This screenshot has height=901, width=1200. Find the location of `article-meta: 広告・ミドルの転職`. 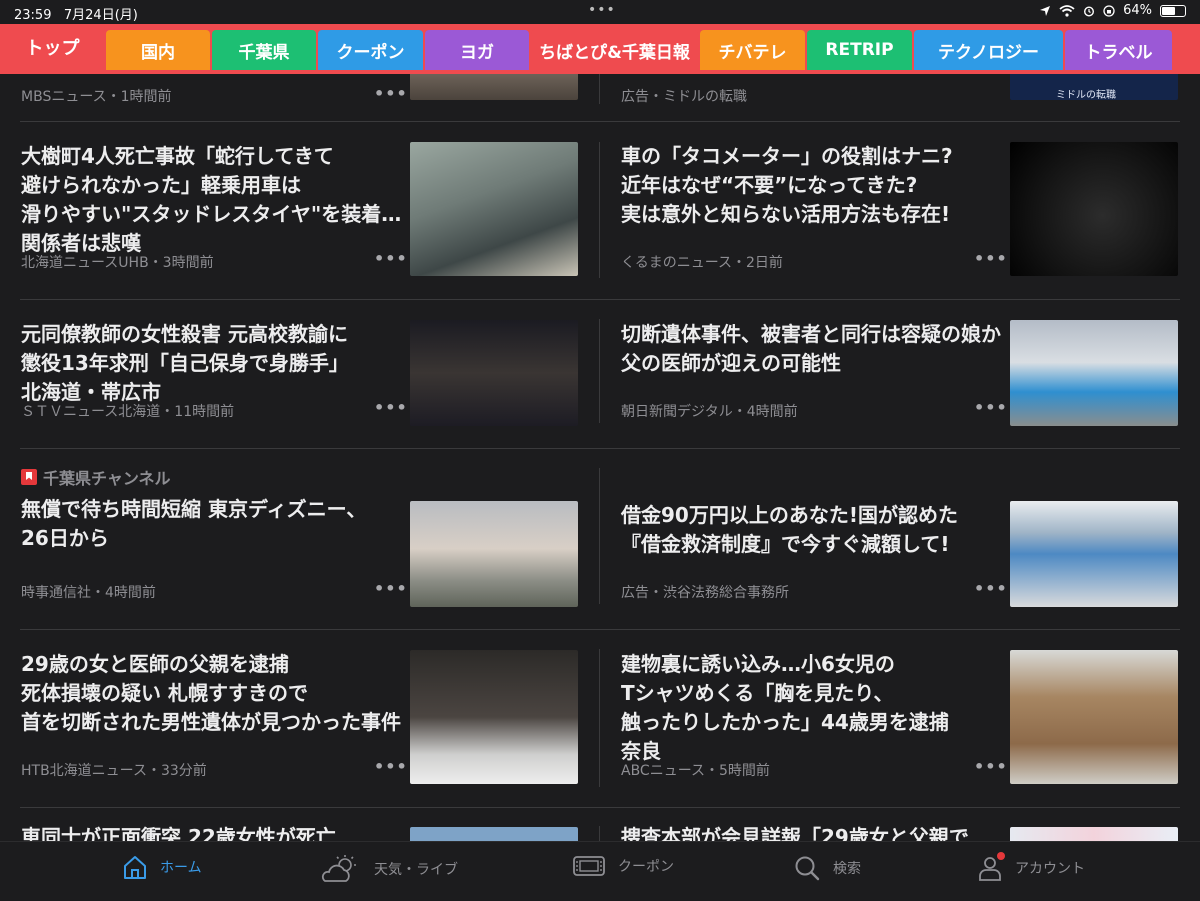

article-meta: 広告・ミドルの転職 is located at coordinates (684, 97).